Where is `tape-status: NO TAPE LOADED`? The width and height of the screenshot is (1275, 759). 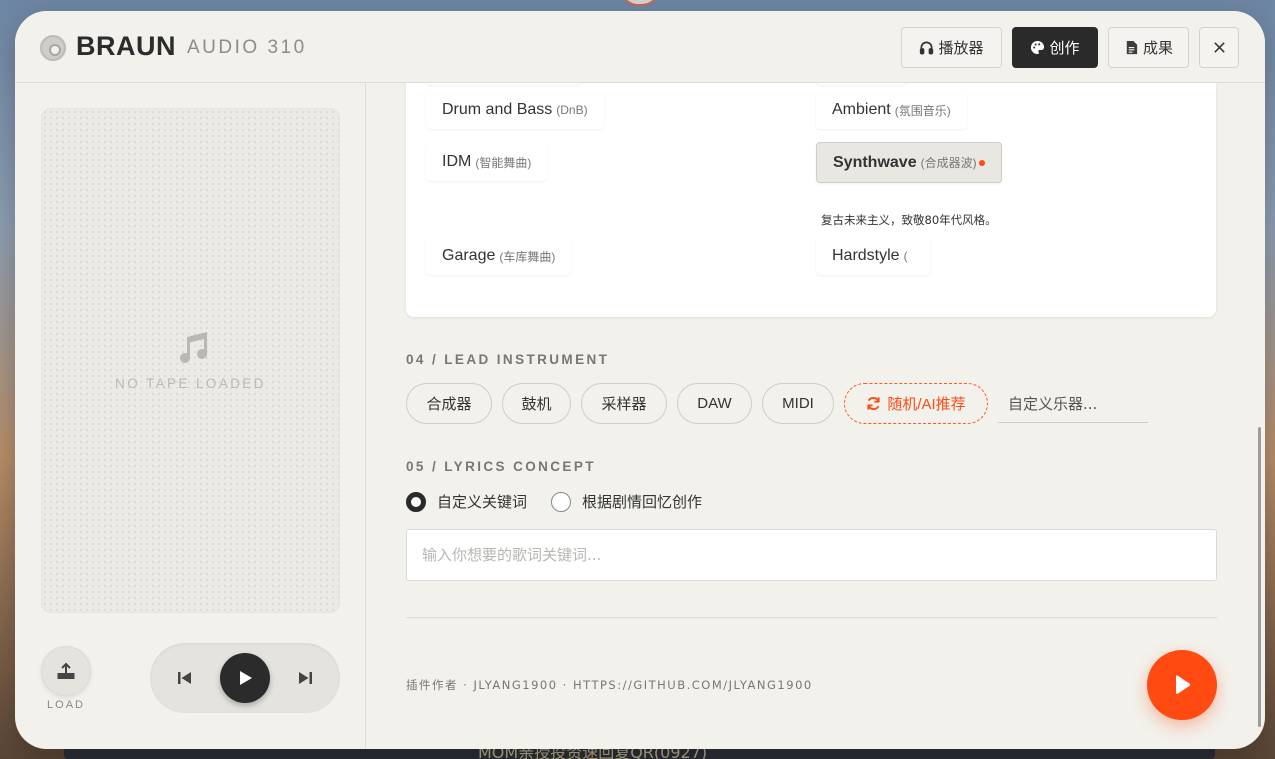 tape-status: NO TAPE LOADED is located at coordinates (190, 383).